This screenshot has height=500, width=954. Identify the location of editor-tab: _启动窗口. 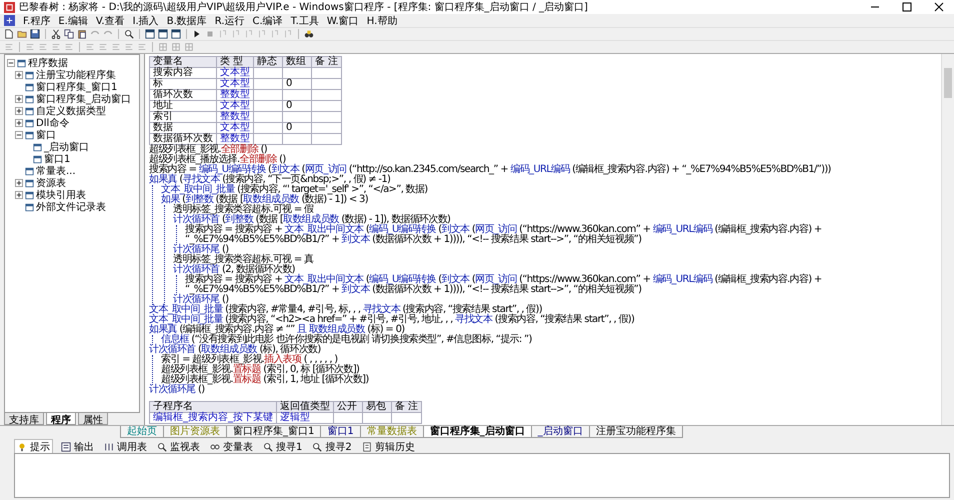
(560, 432).